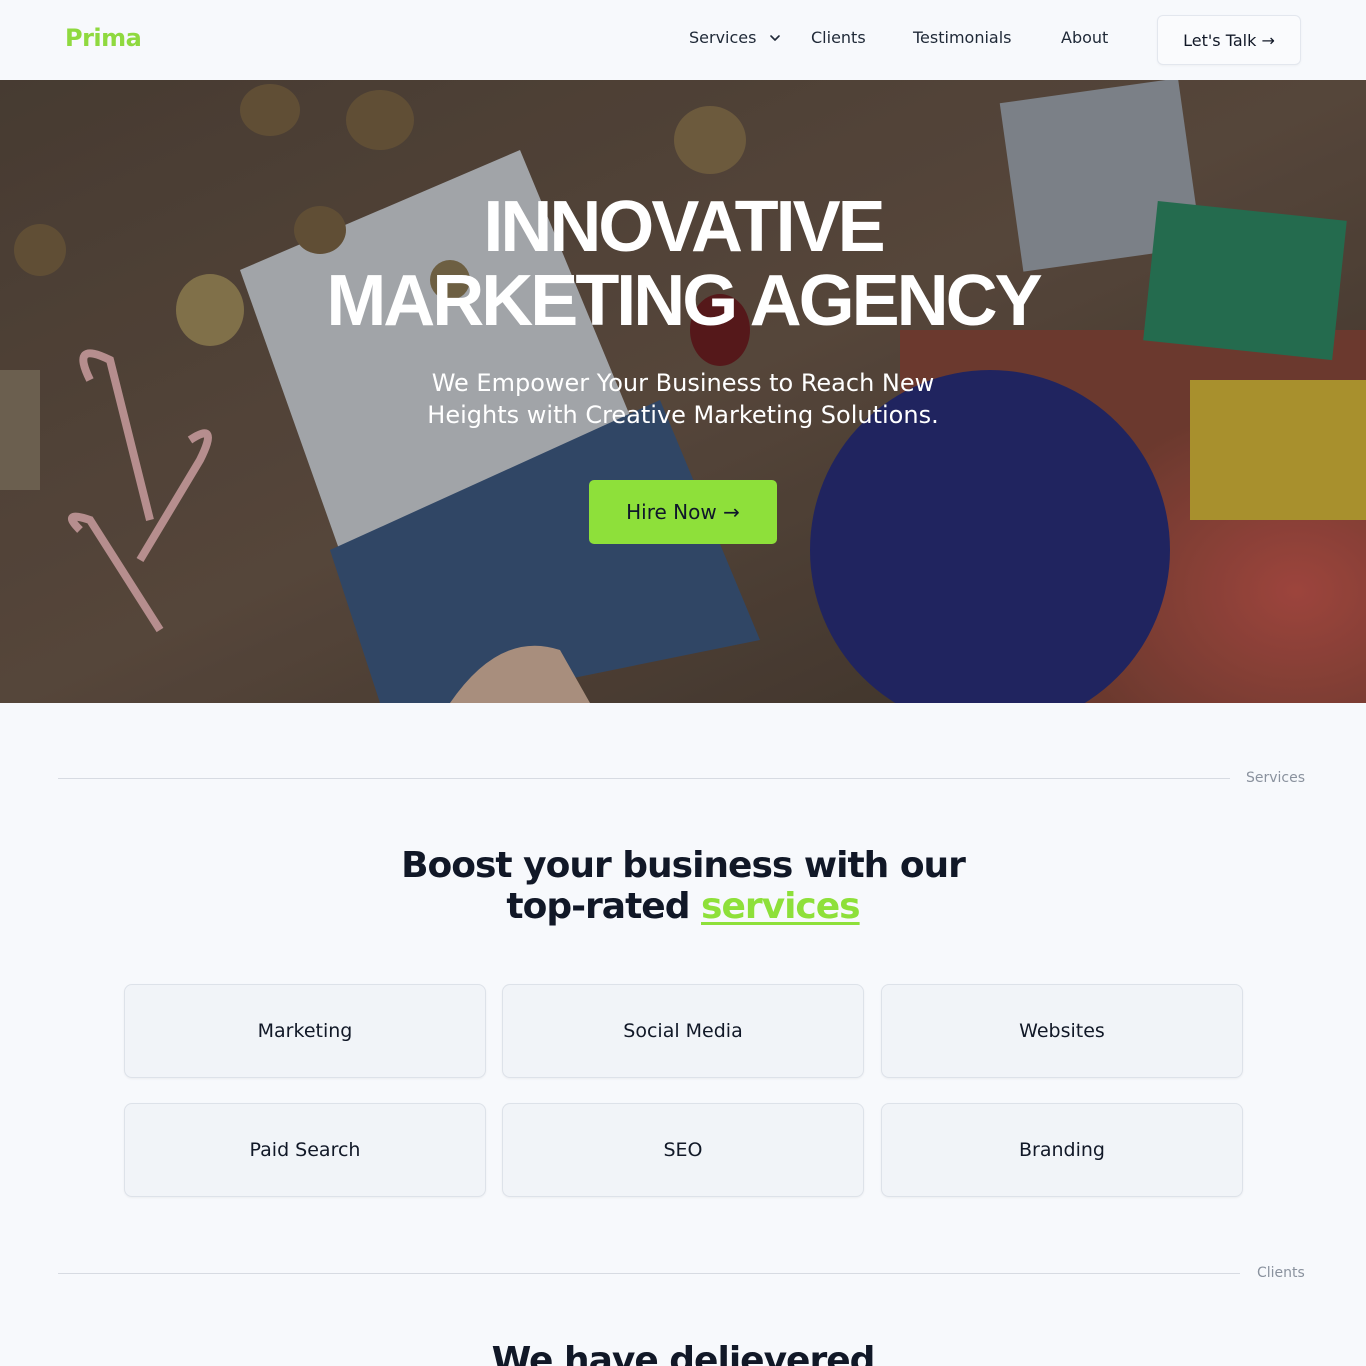  What do you see at coordinates (1229, 40) in the screenshot?
I see `lets-talk-button: Let's Talk →` at bounding box center [1229, 40].